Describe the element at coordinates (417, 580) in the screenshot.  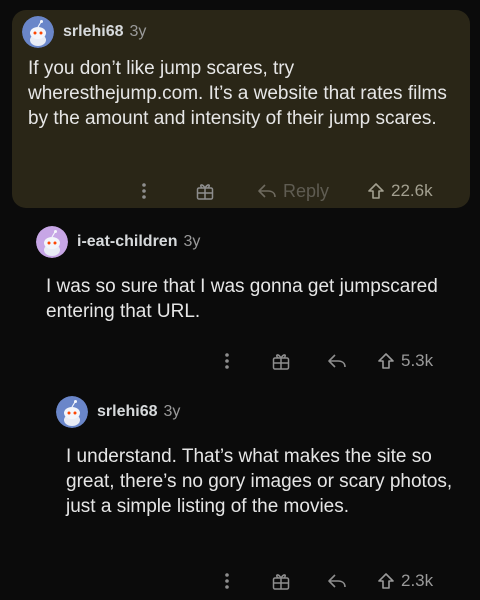
I see `upvote-count: 2.3k` at that location.